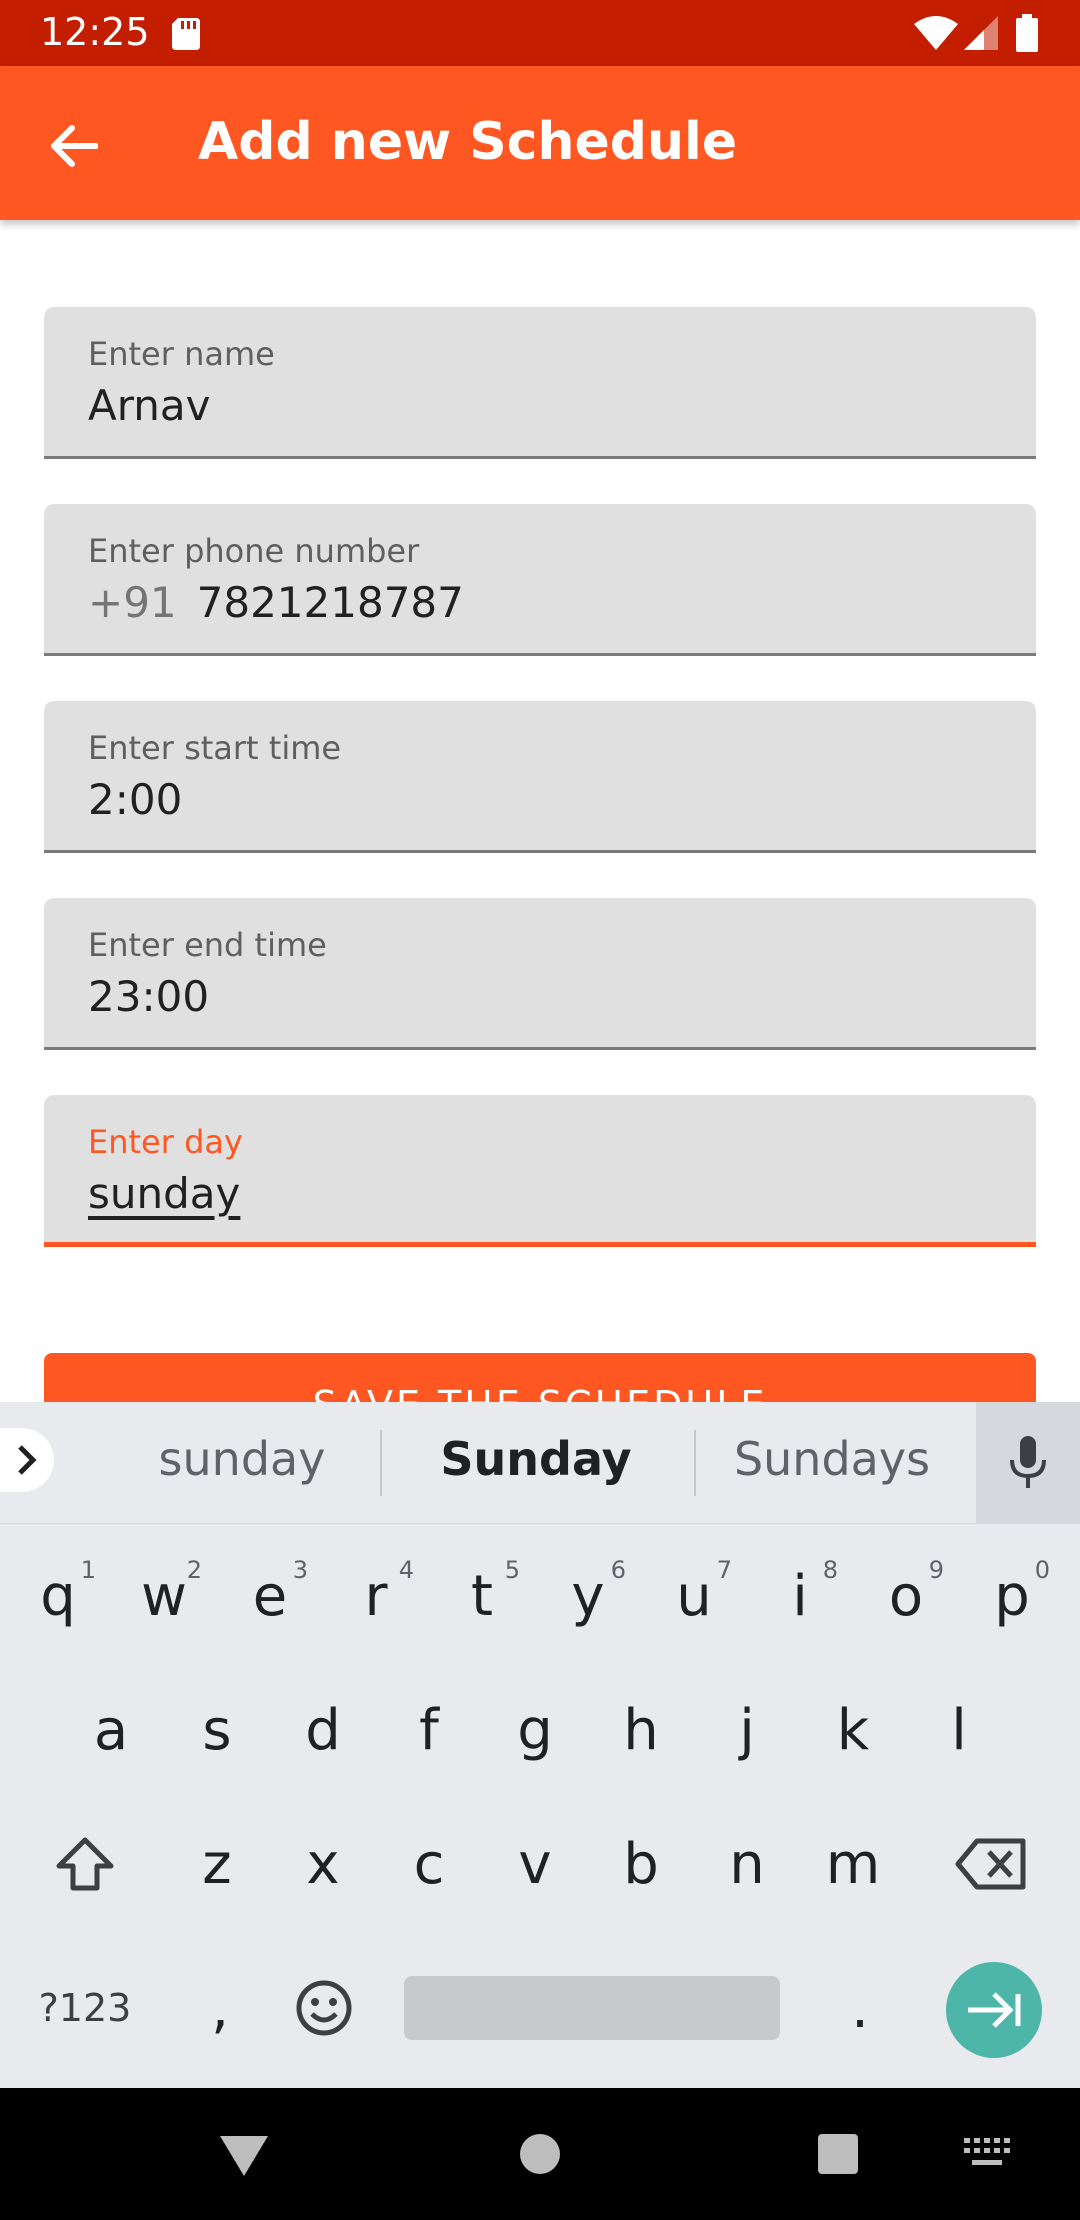 This screenshot has height=2220, width=1080. I want to click on back-button, so click(74, 146).